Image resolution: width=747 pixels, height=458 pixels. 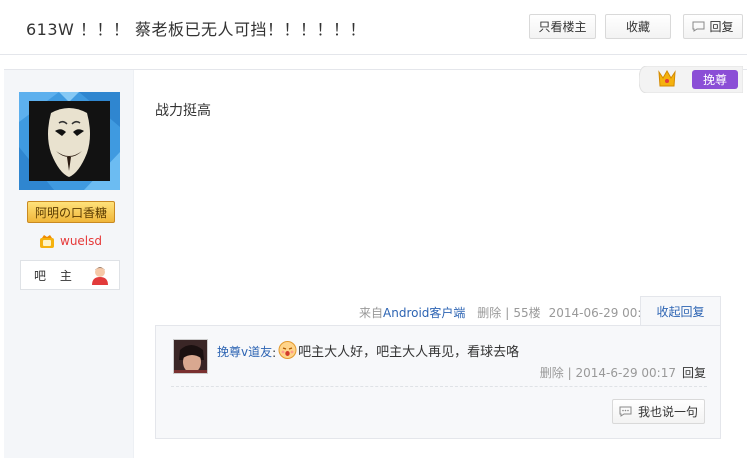 I want to click on only-op-label: 只看楼主, so click(x=562, y=27).